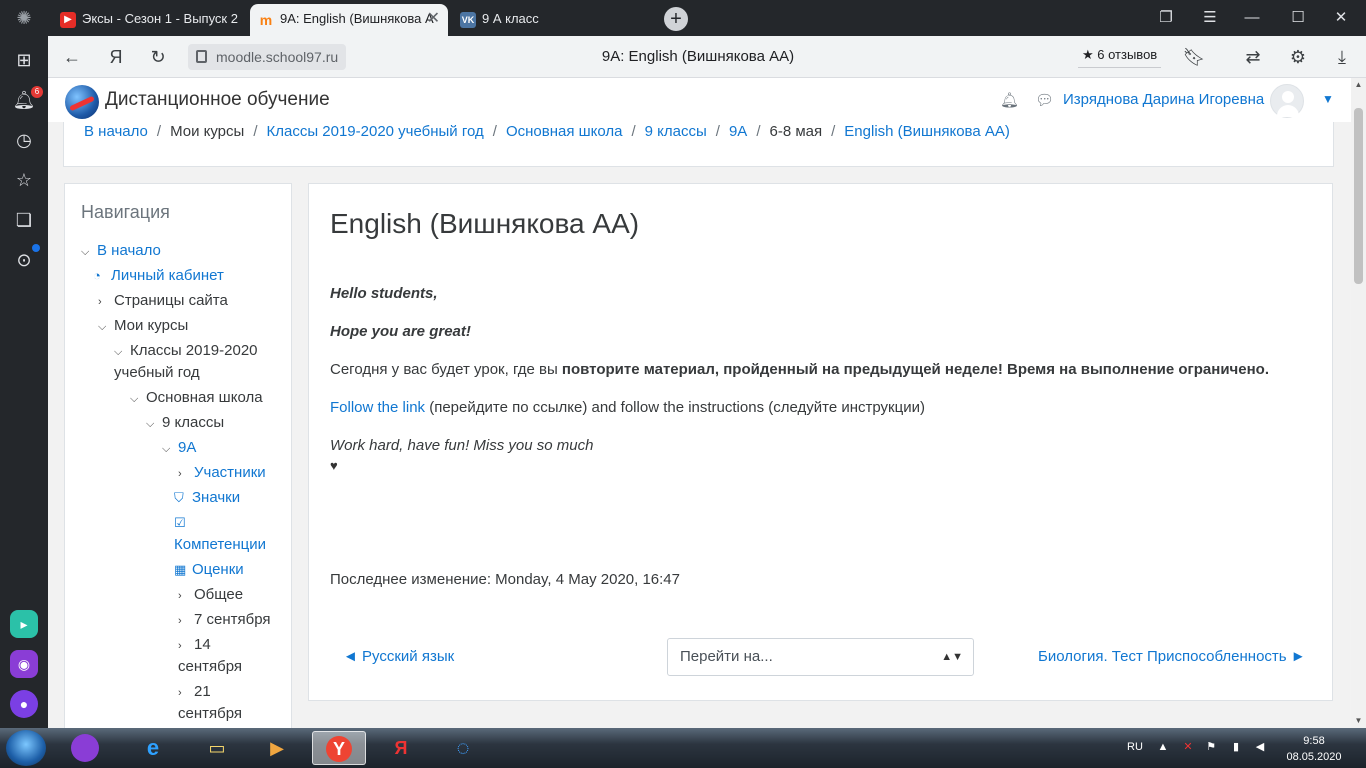  Describe the element at coordinates (26, 748) in the screenshot. I see `start-button` at that location.